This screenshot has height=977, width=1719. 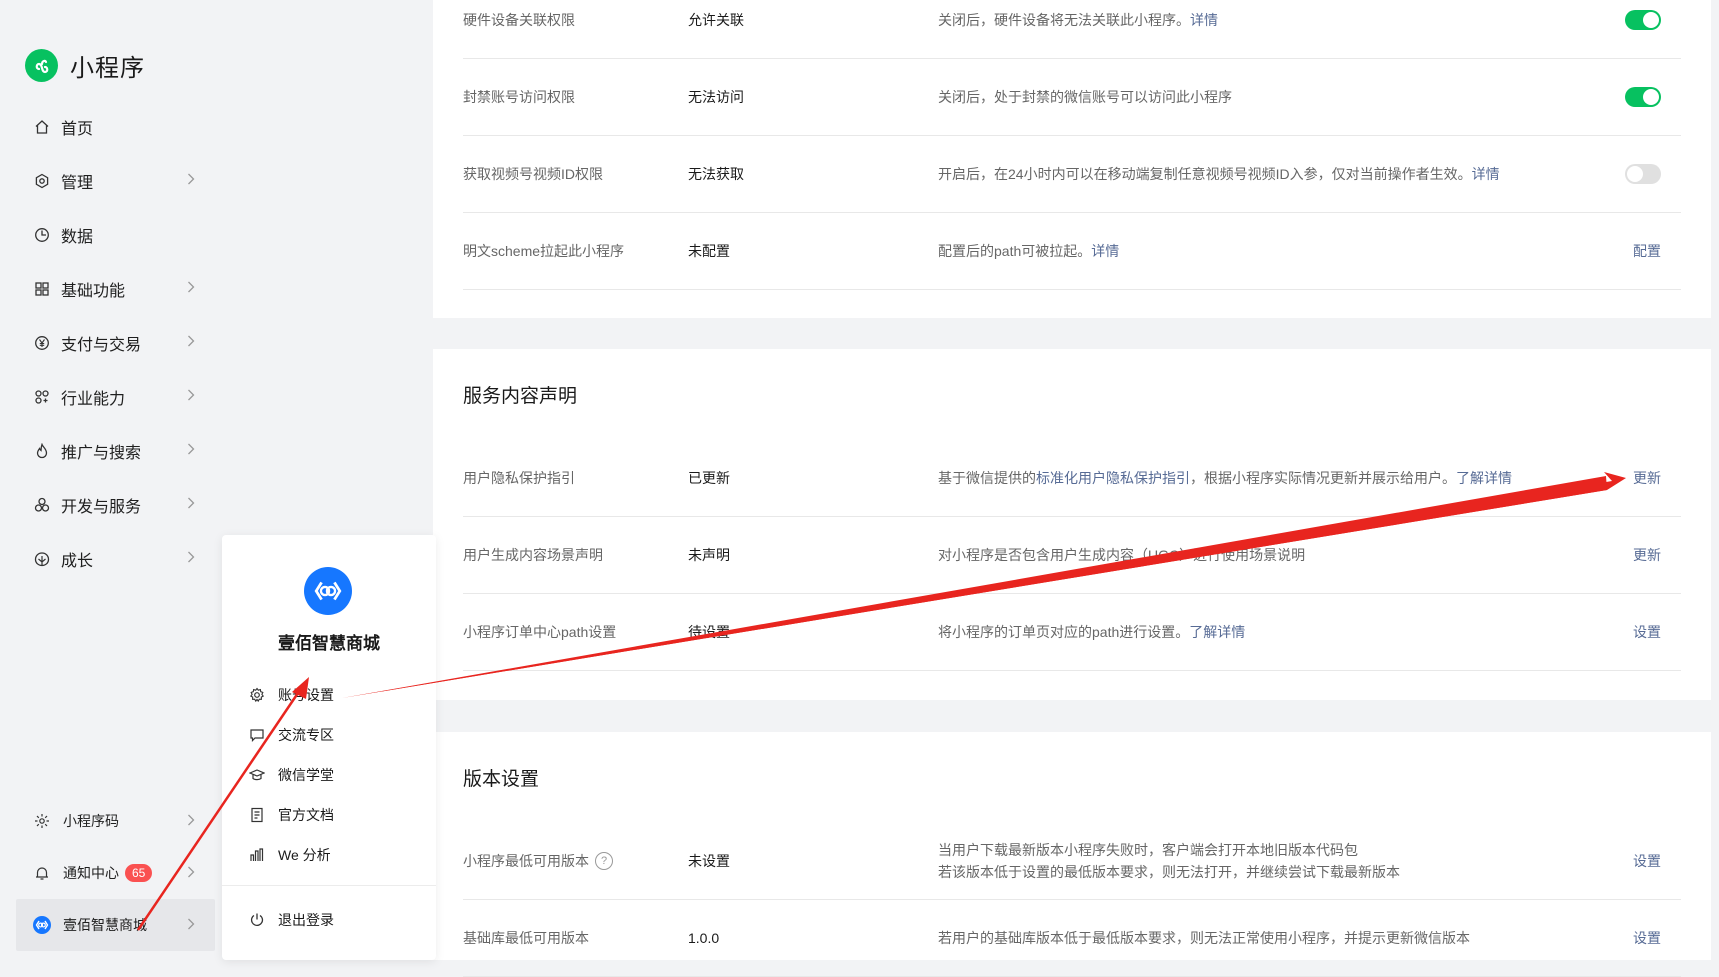 I want to click on row-description-text: 配置后的path可被拉起。, so click(x=1015, y=250).